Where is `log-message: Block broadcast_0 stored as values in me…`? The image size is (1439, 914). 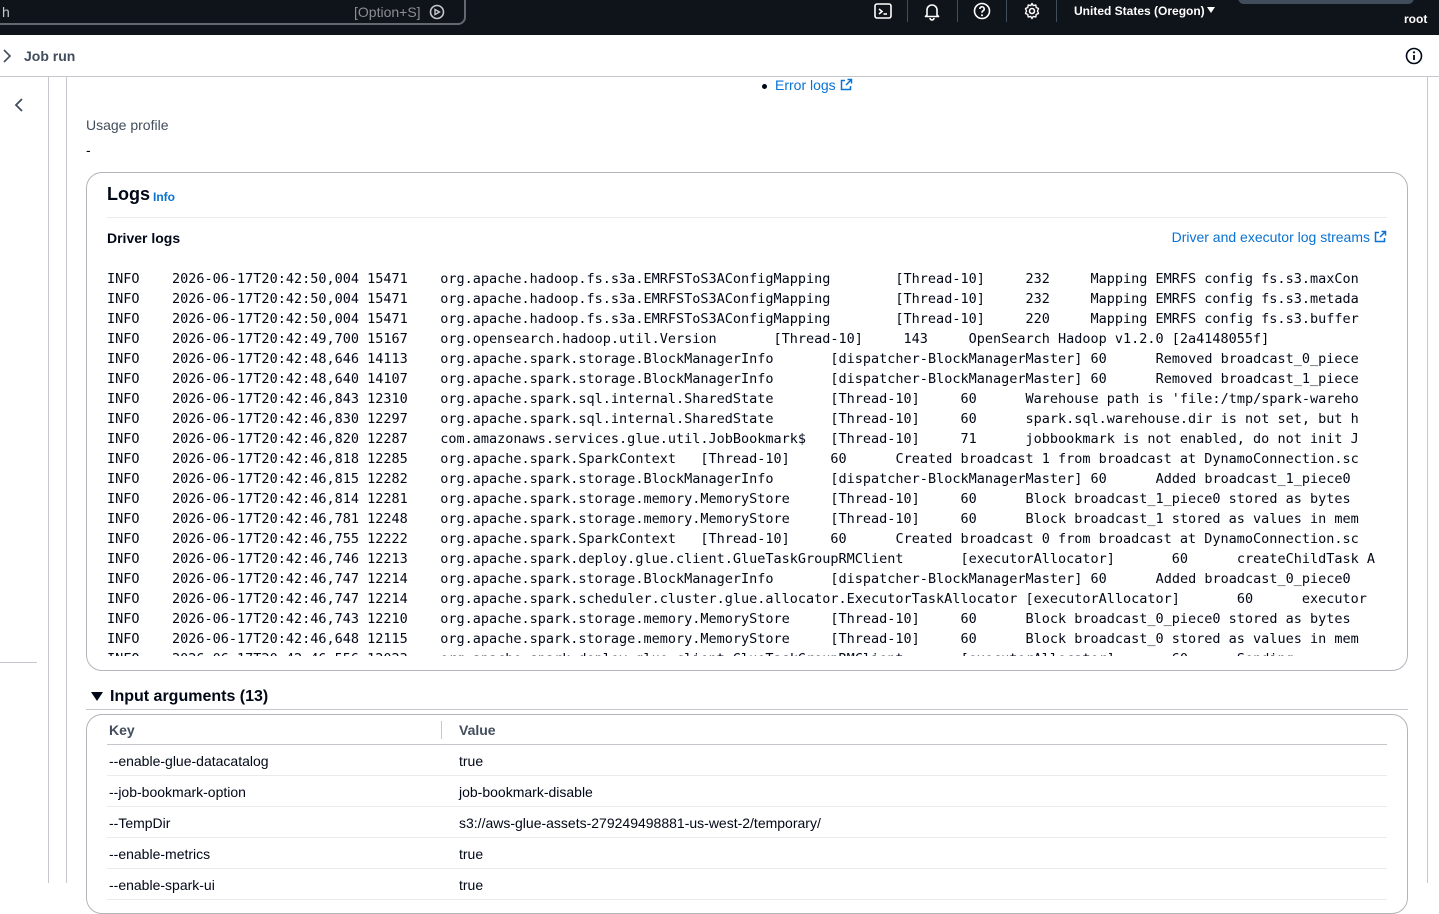
log-message: Block broadcast_0 stored as values in me… is located at coordinates (1192, 639).